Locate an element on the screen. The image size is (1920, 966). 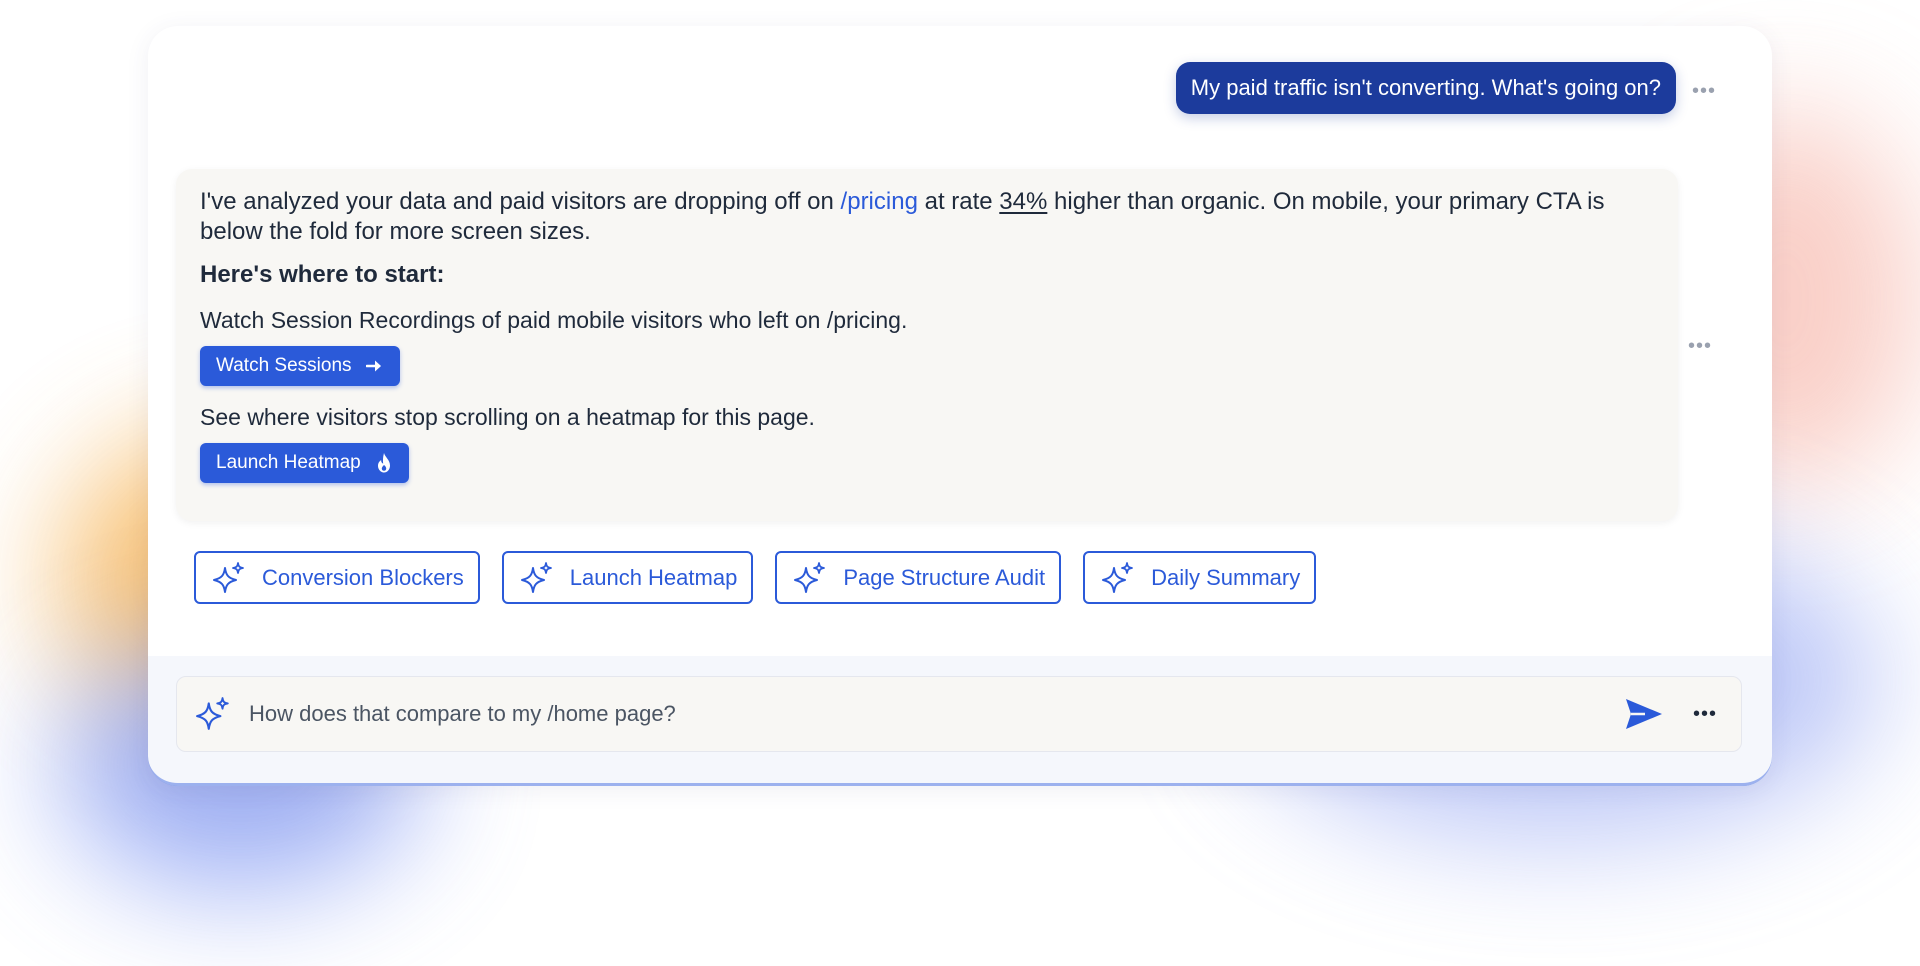
suggestion-chip-label: Launch Heatmap is located at coordinates (653, 577).